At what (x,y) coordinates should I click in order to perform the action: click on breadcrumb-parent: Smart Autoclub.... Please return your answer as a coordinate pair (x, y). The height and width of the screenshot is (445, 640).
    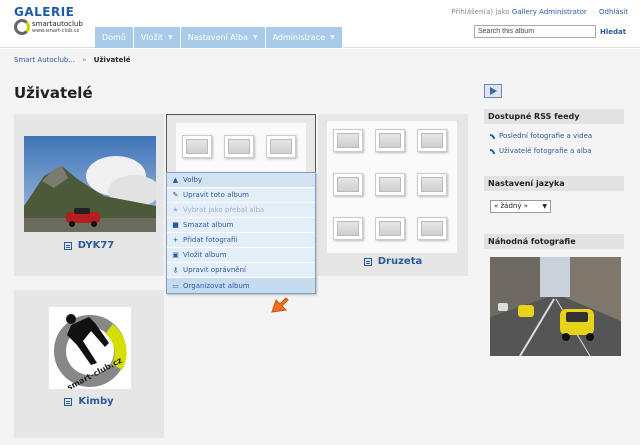
    Looking at the image, I should click on (44, 60).